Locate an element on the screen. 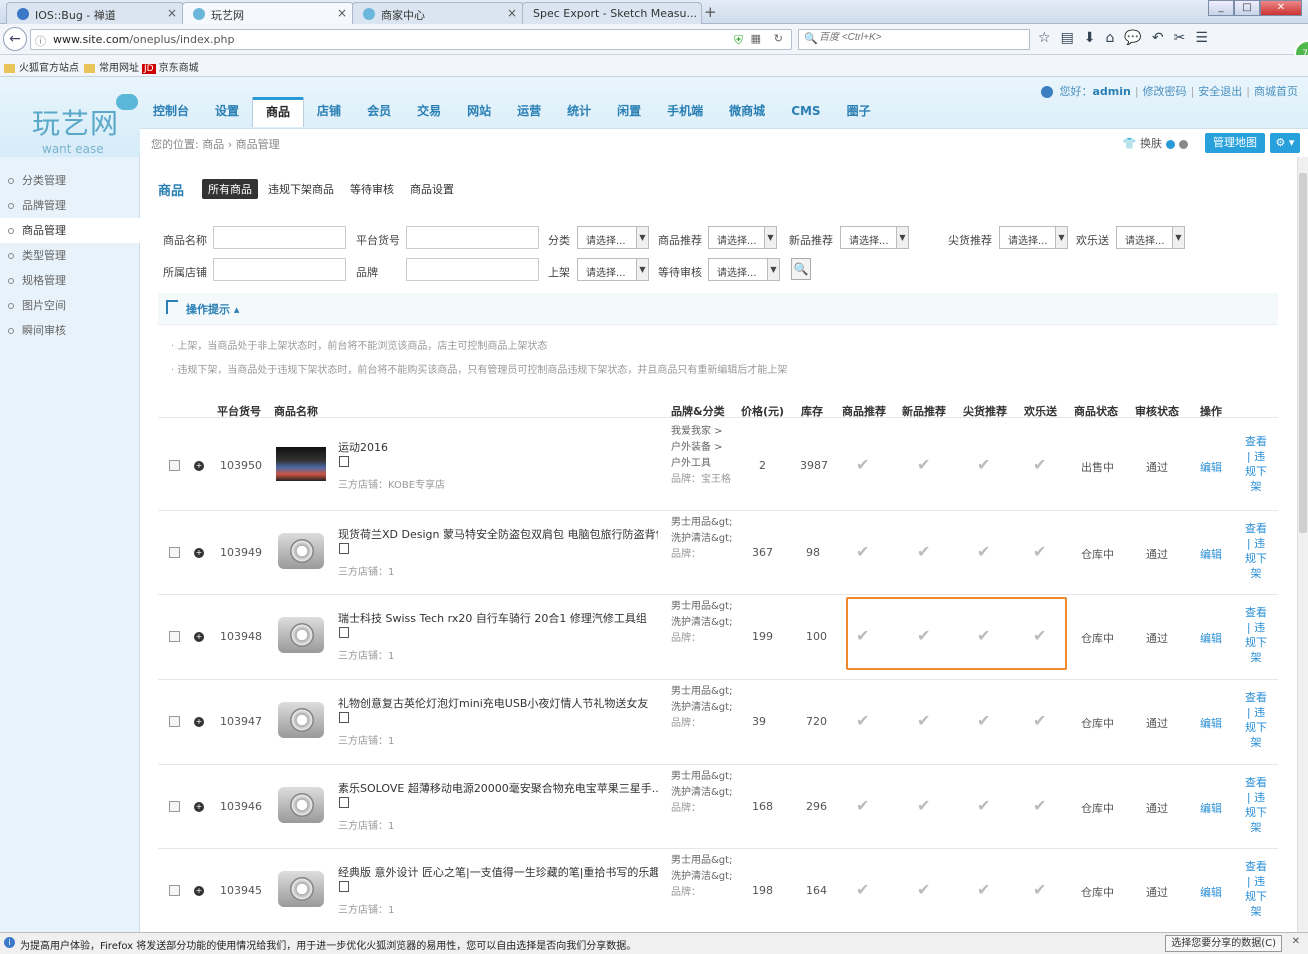 This screenshot has height=954, width=1308. new-tab-button: + is located at coordinates (710, 12).